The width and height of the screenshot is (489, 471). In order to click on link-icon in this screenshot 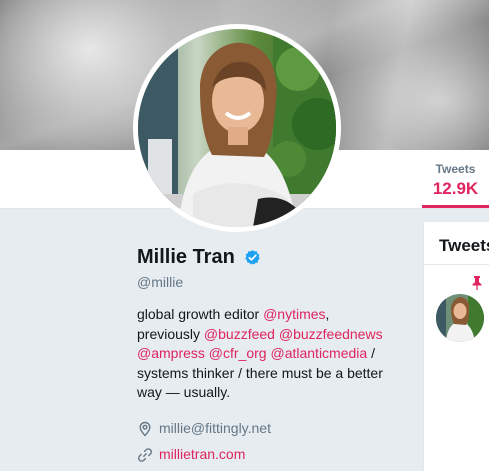, I will do `click(145, 455)`.